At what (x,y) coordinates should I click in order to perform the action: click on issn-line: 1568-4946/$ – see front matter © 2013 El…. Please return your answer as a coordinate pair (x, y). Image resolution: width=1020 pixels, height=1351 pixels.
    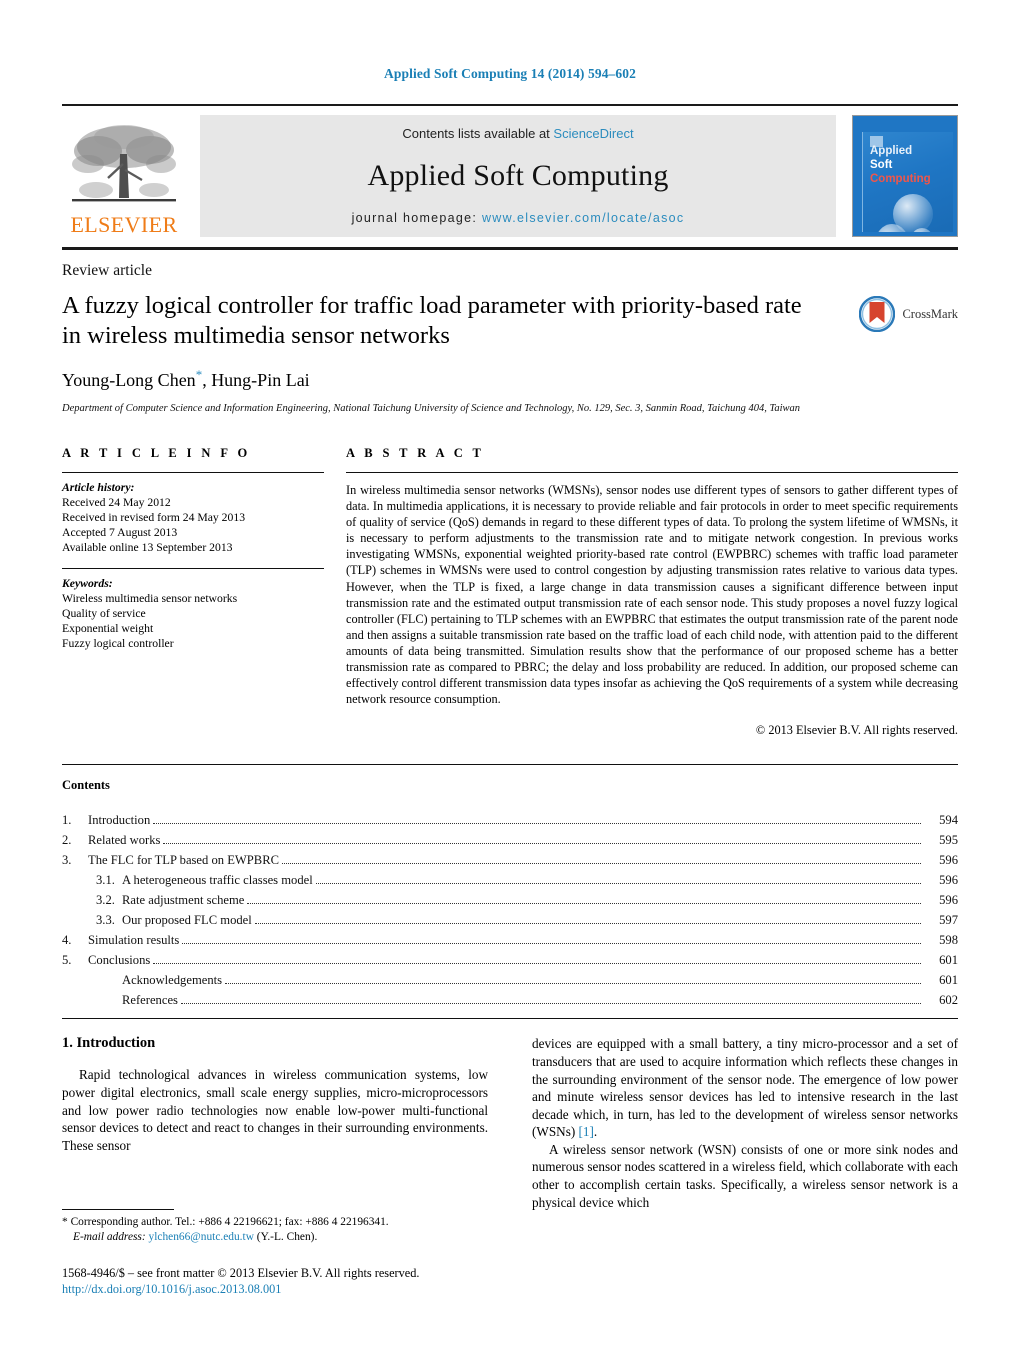
    Looking at the image, I should click on (241, 1273).